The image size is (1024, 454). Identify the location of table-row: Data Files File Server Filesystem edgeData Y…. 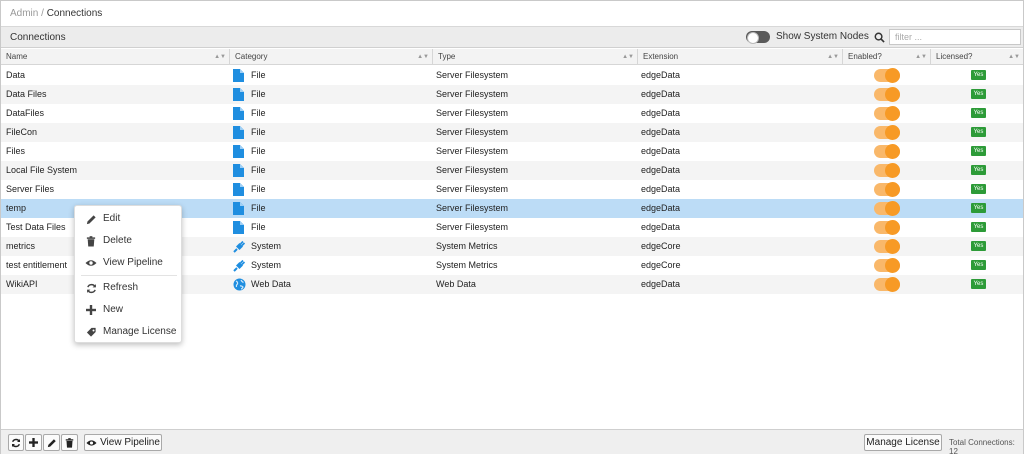
(512, 94).